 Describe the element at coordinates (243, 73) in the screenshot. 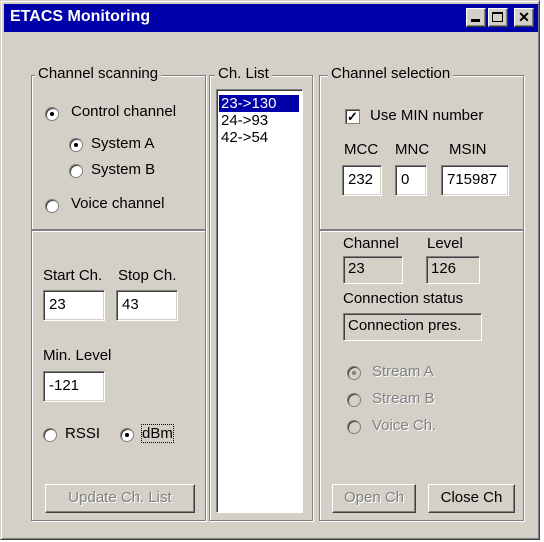

I see `ch-list-legend: Ch. List` at that location.